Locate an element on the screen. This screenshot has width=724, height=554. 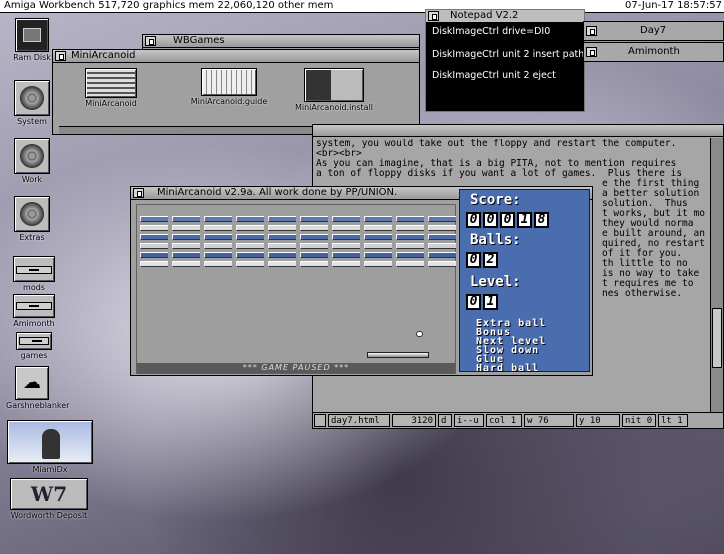
miniarcanoid-drawer-title-bar: MiniArcanoid is located at coordinates (236, 56).